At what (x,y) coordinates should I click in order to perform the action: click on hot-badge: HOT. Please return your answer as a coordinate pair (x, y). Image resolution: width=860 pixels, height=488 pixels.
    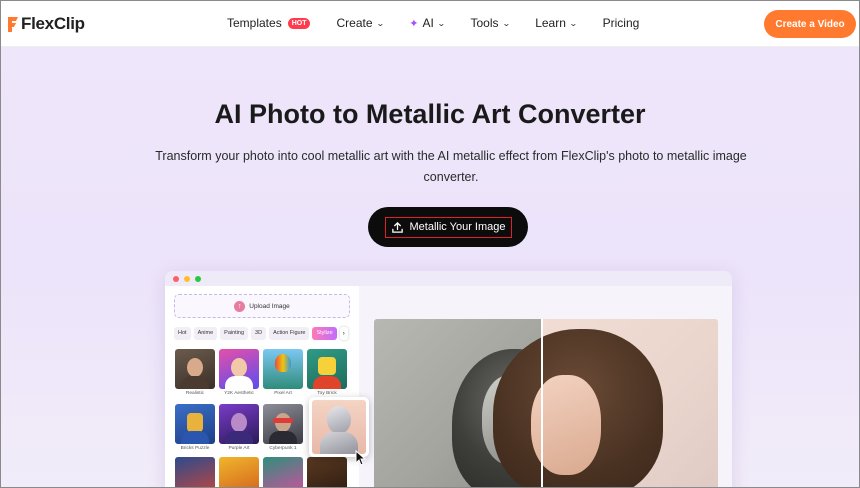
    Looking at the image, I should click on (299, 23).